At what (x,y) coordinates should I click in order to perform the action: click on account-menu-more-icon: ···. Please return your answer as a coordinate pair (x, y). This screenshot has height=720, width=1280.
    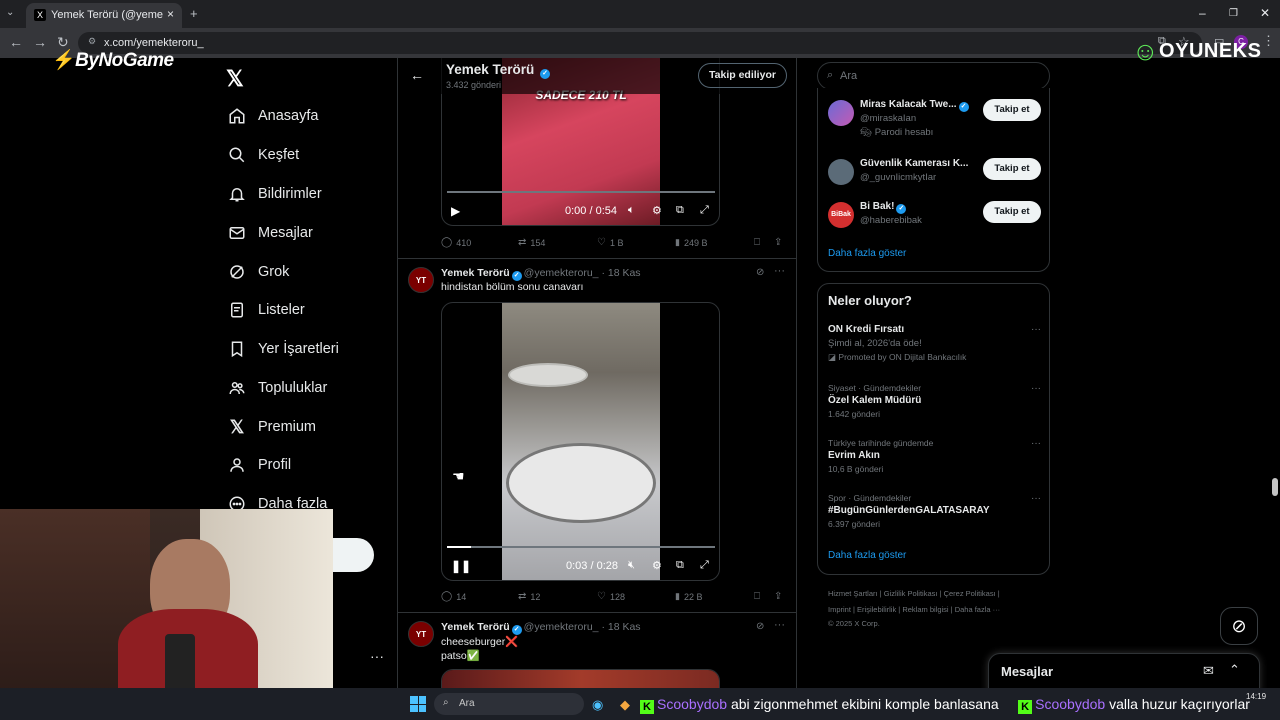
    Looking at the image, I should click on (377, 656).